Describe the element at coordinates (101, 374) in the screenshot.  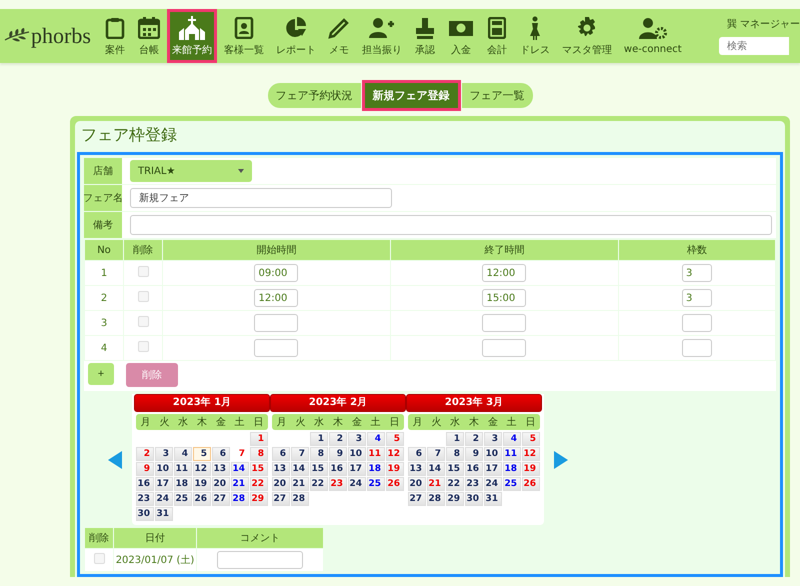
I see `add-button: +` at that location.